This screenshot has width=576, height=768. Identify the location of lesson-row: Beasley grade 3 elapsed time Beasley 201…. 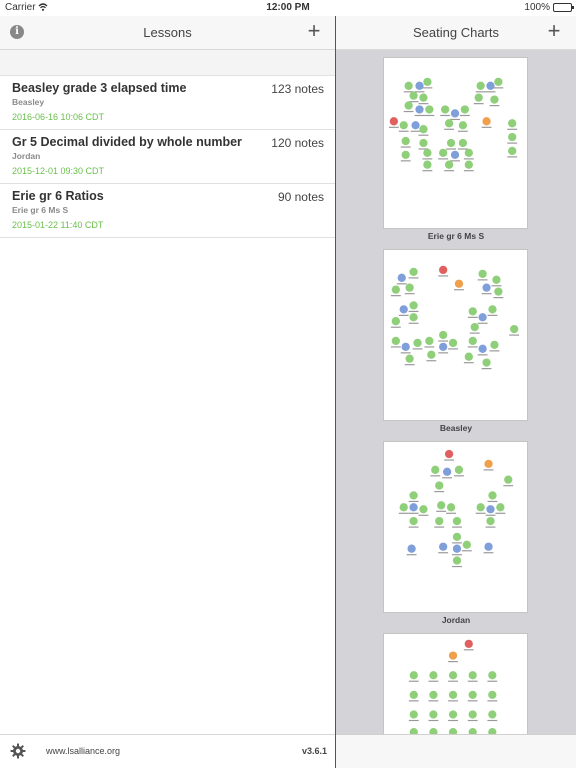
(167, 103).